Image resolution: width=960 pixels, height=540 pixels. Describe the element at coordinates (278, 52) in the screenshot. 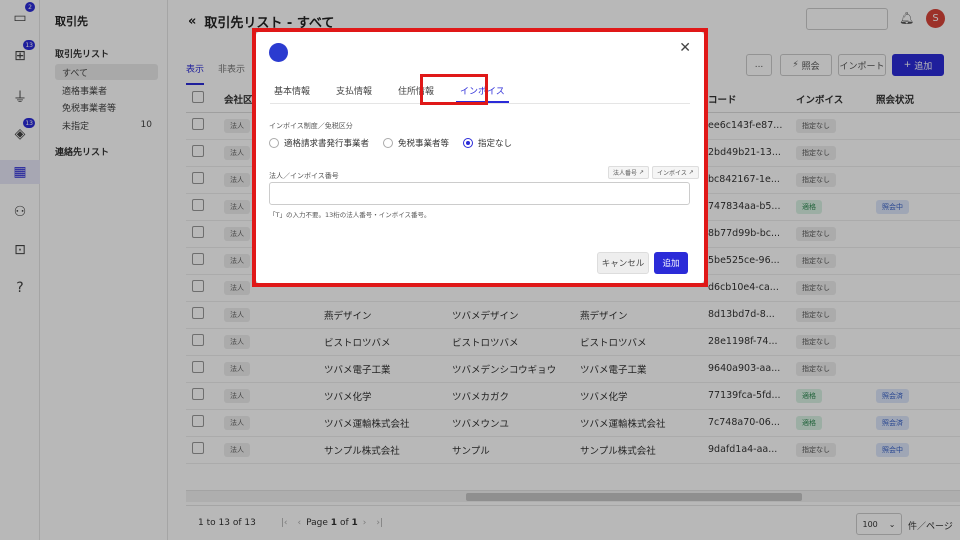

I see `partner-avatar-icon` at that location.